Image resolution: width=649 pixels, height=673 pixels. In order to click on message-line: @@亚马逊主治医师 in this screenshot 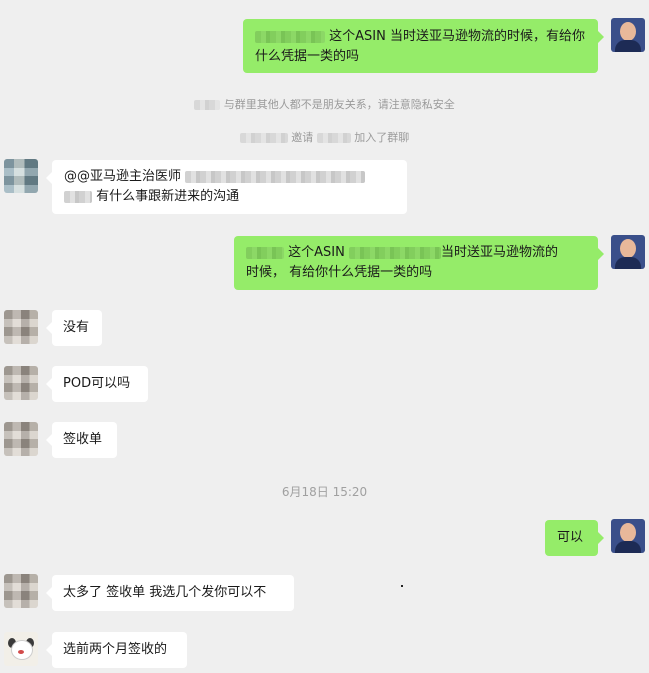, I will do `click(229, 177)`.